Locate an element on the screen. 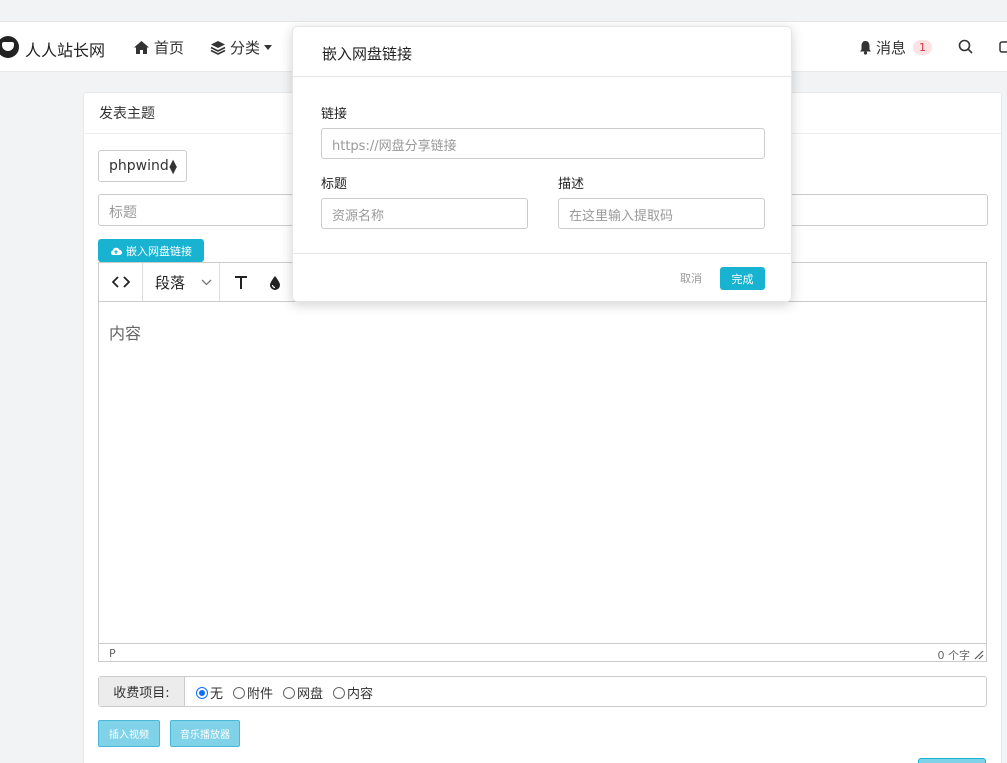  paragraph-format-value: 段落 is located at coordinates (170, 282).